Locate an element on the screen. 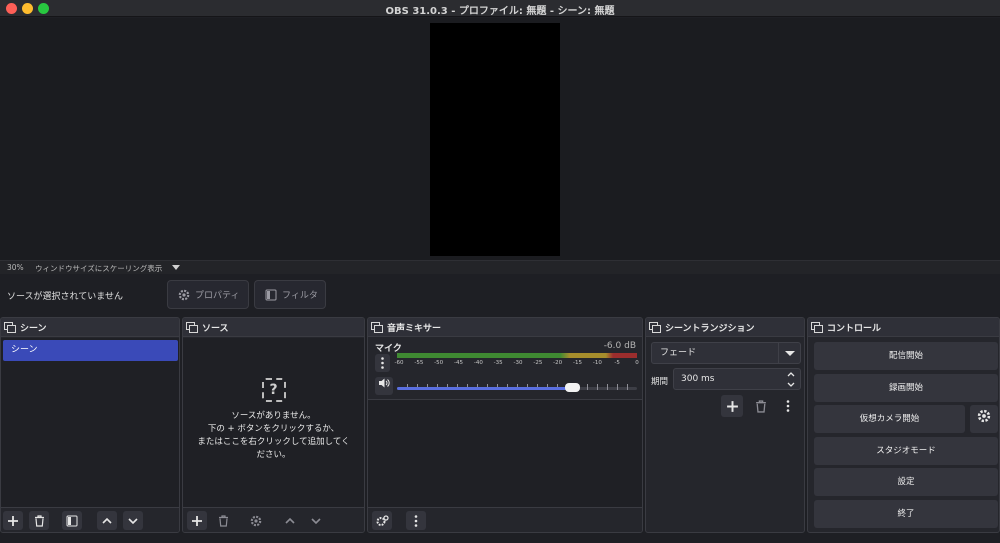 Image resolution: width=1000 pixels, height=543 pixels. mixer-menu-button is located at coordinates (416, 520).